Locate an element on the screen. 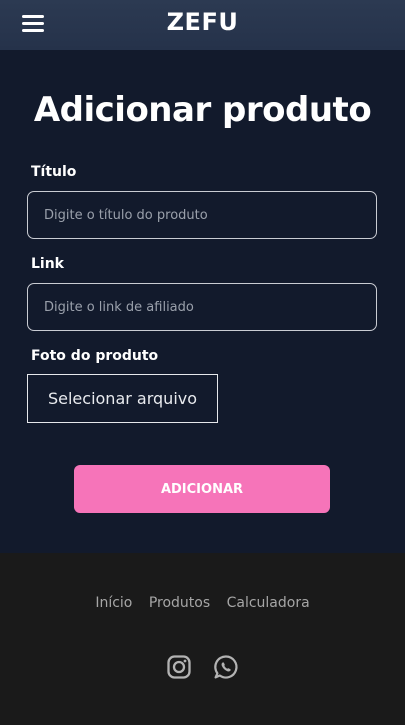 This screenshot has width=405, height=725. top-navbar: ZEFU is located at coordinates (202, 25).